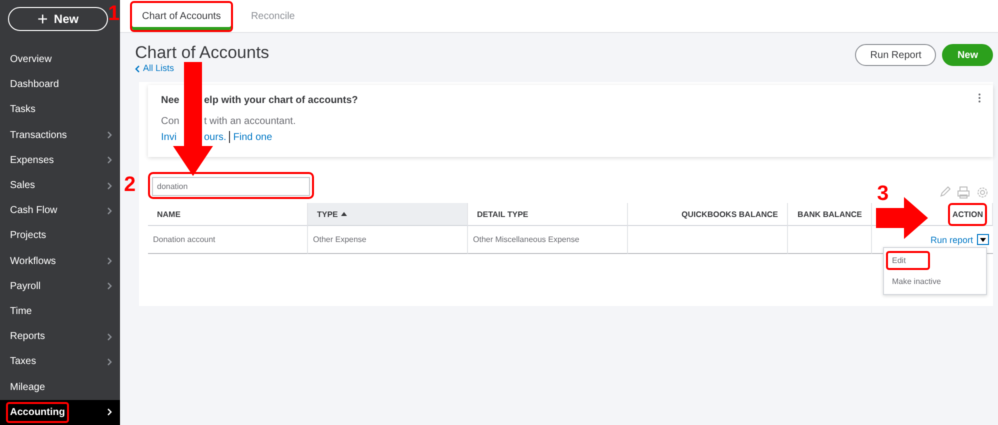 The width and height of the screenshot is (998, 425). Describe the element at coordinates (60, 85) in the screenshot. I see `nav-item: Dashboard` at that location.